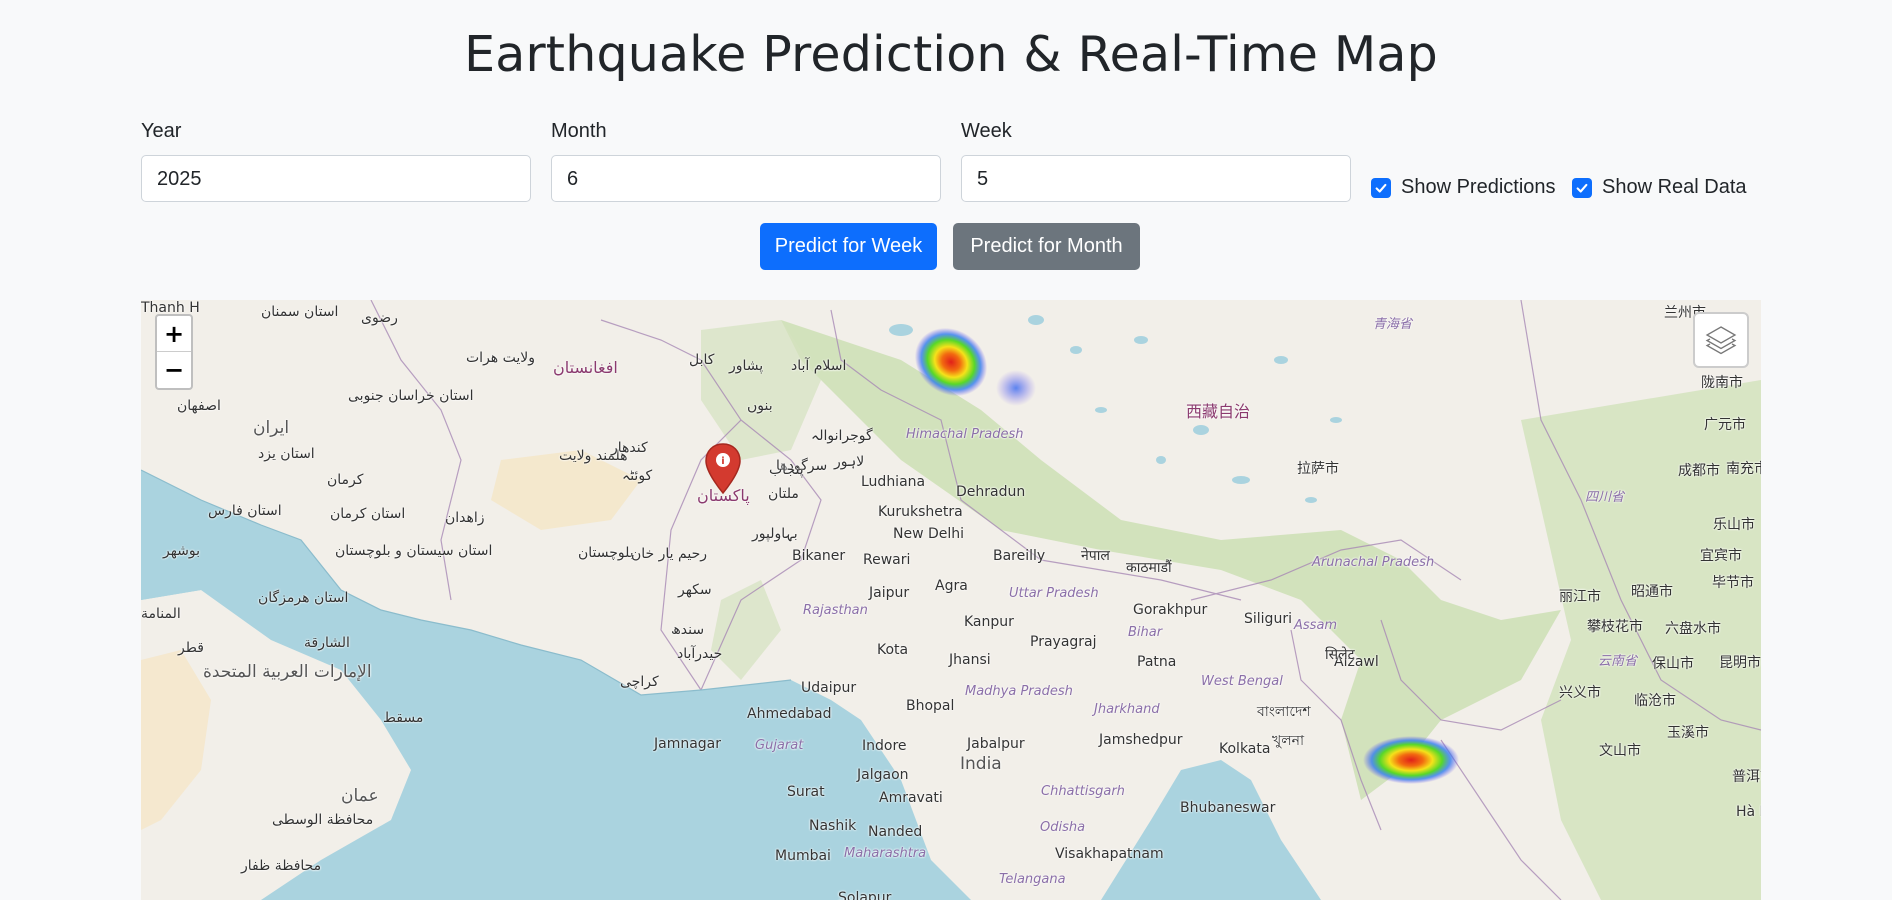  I want to click on map-place-label: بہاولپور, so click(775, 534).